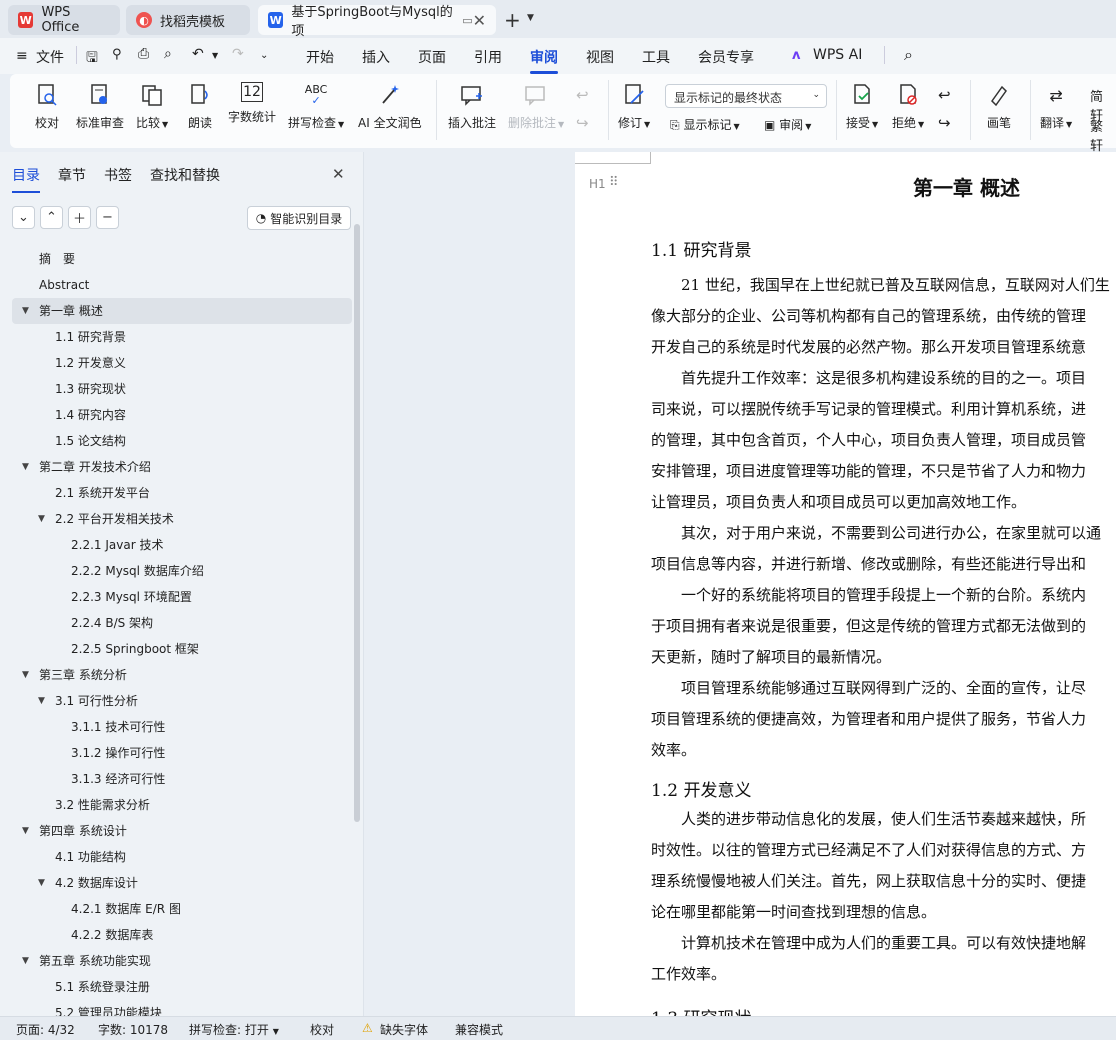 The height and width of the screenshot is (1040, 1116). What do you see at coordinates (862, 106) in the screenshot?
I see `accept-button: 接受 ▼` at bounding box center [862, 106].